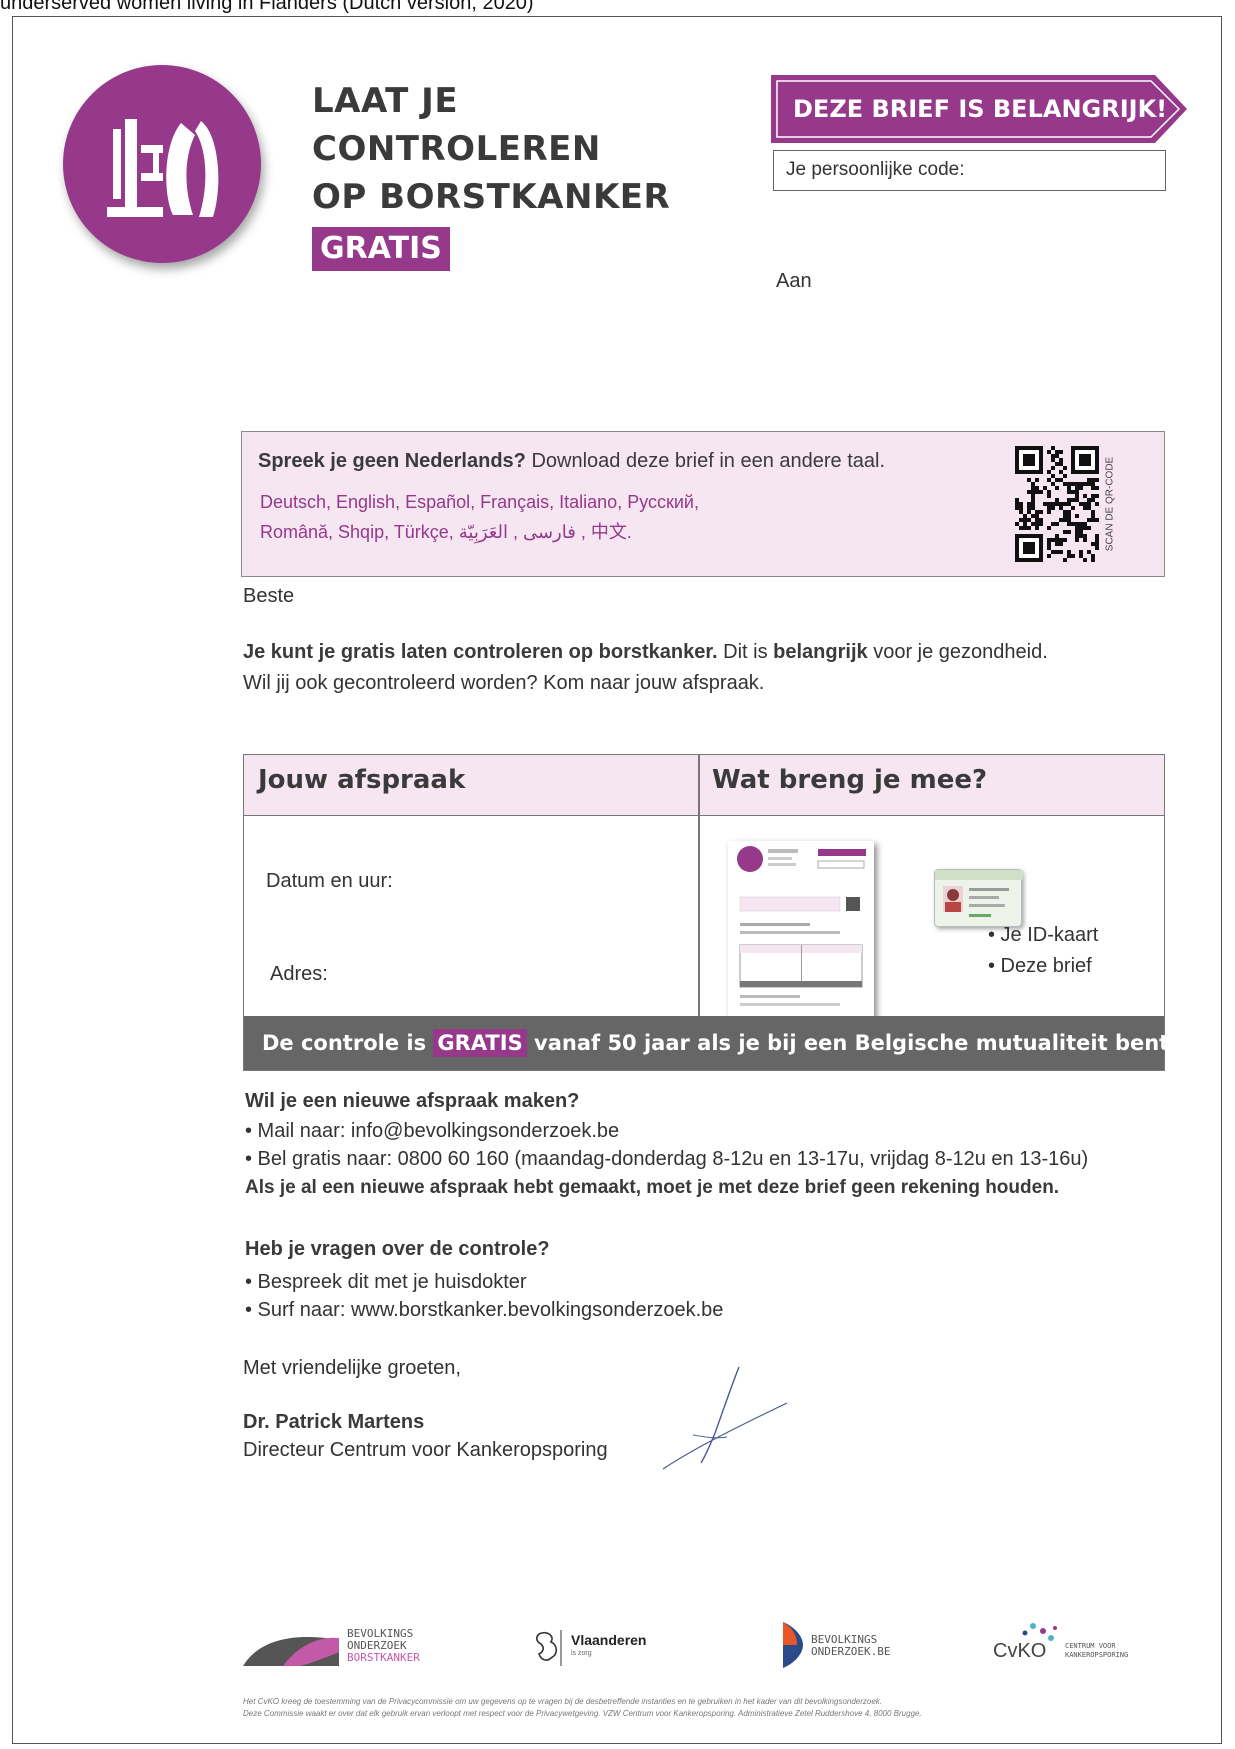  What do you see at coordinates (549, 1648) in the screenshot?
I see `flemish-lion-icon` at bounding box center [549, 1648].